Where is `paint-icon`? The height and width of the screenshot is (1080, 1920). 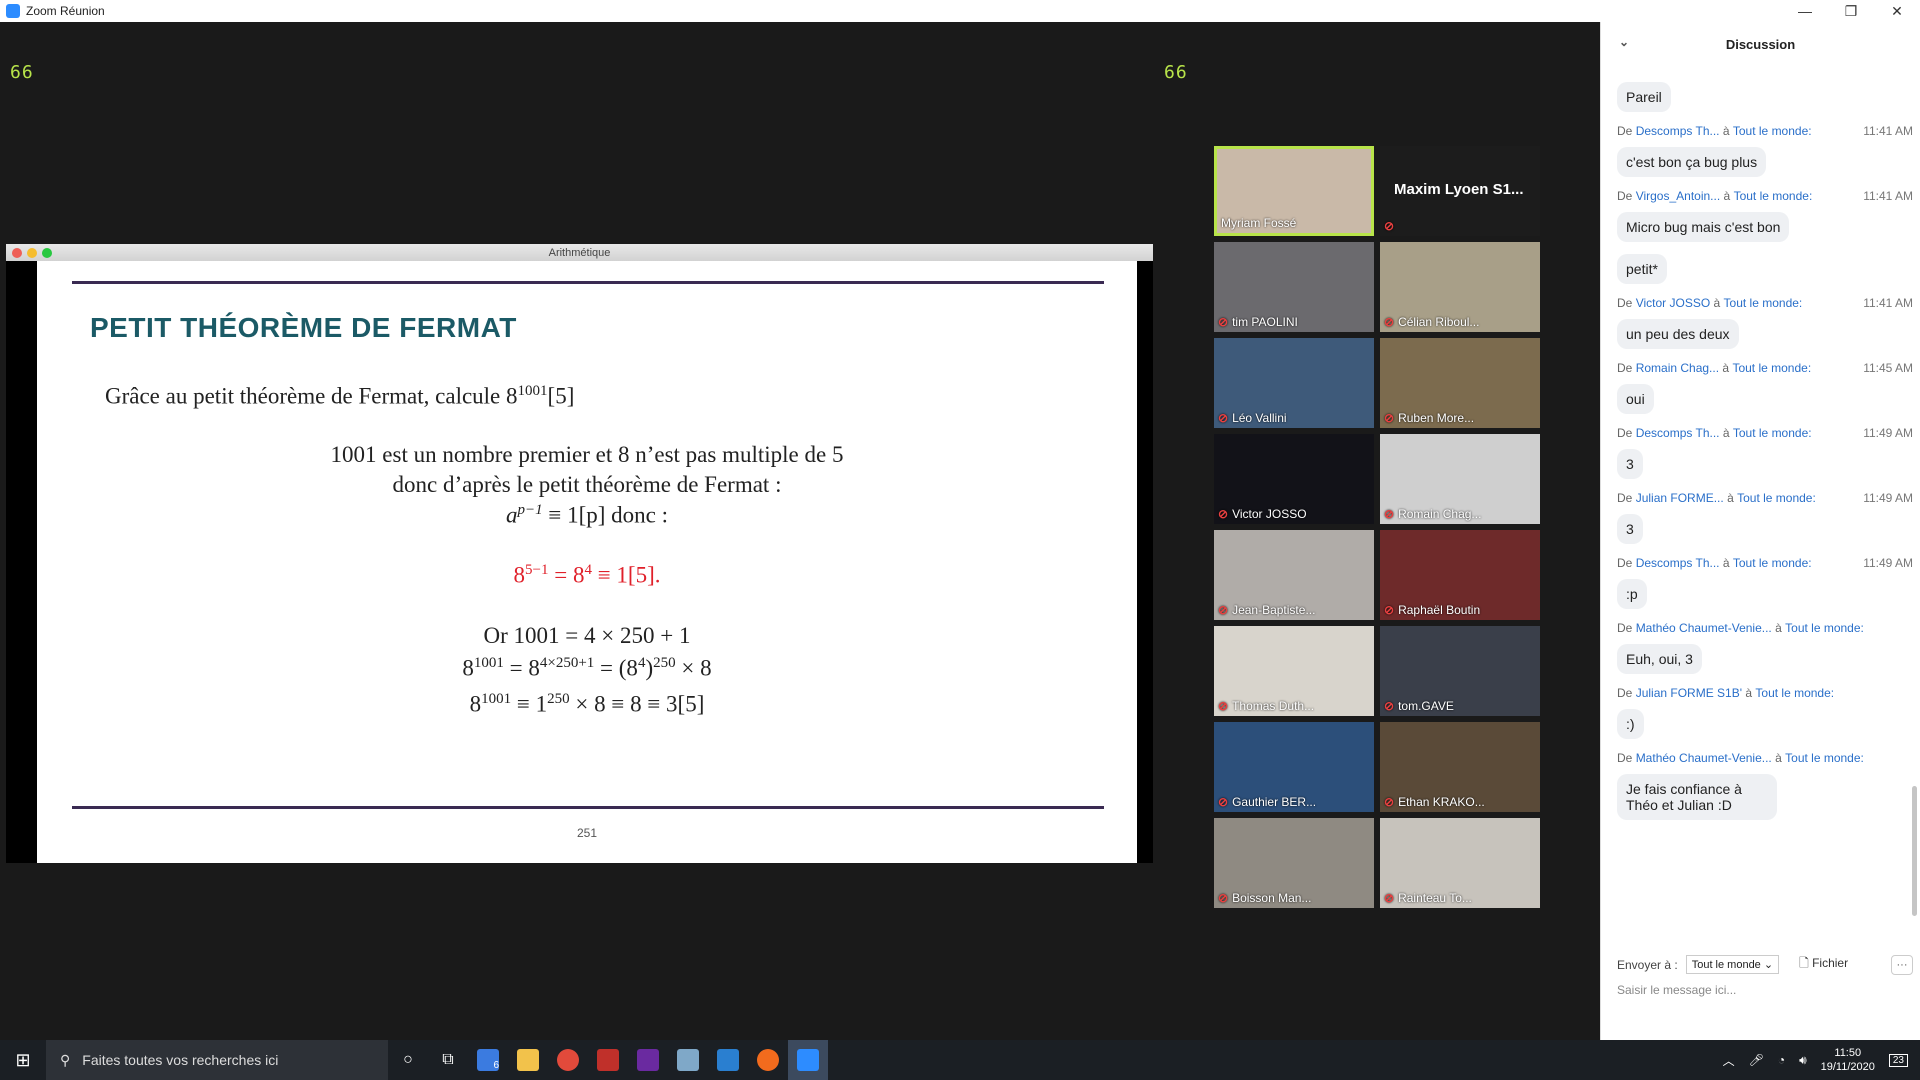
paint-icon is located at coordinates (688, 1060).